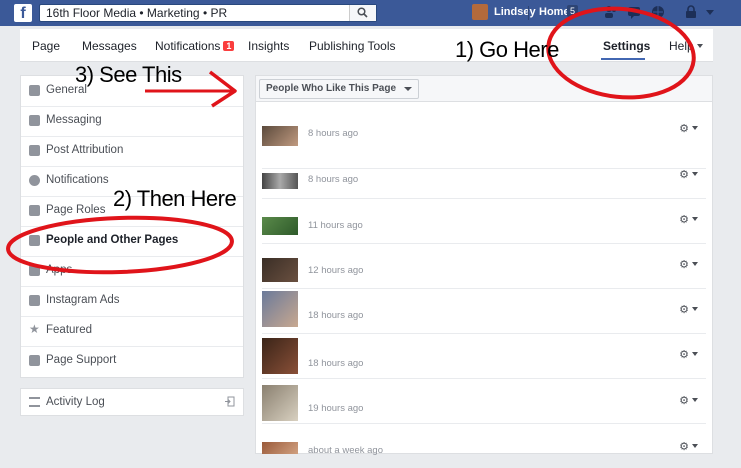 The width and height of the screenshot is (741, 468). What do you see at coordinates (507, 49) in the screenshot?
I see `annotation-step-1: 1) Go Here` at bounding box center [507, 49].